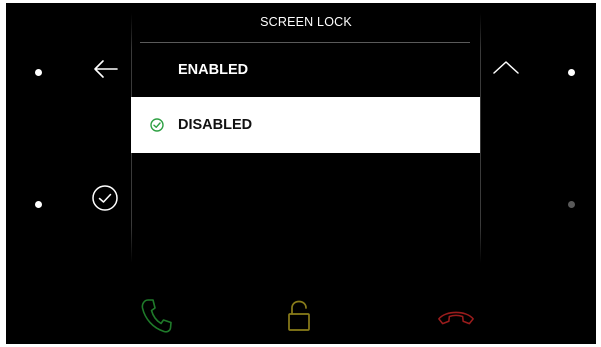 This screenshot has height=347, width=601. I want to click on answer-call-button, so click(156, 316).